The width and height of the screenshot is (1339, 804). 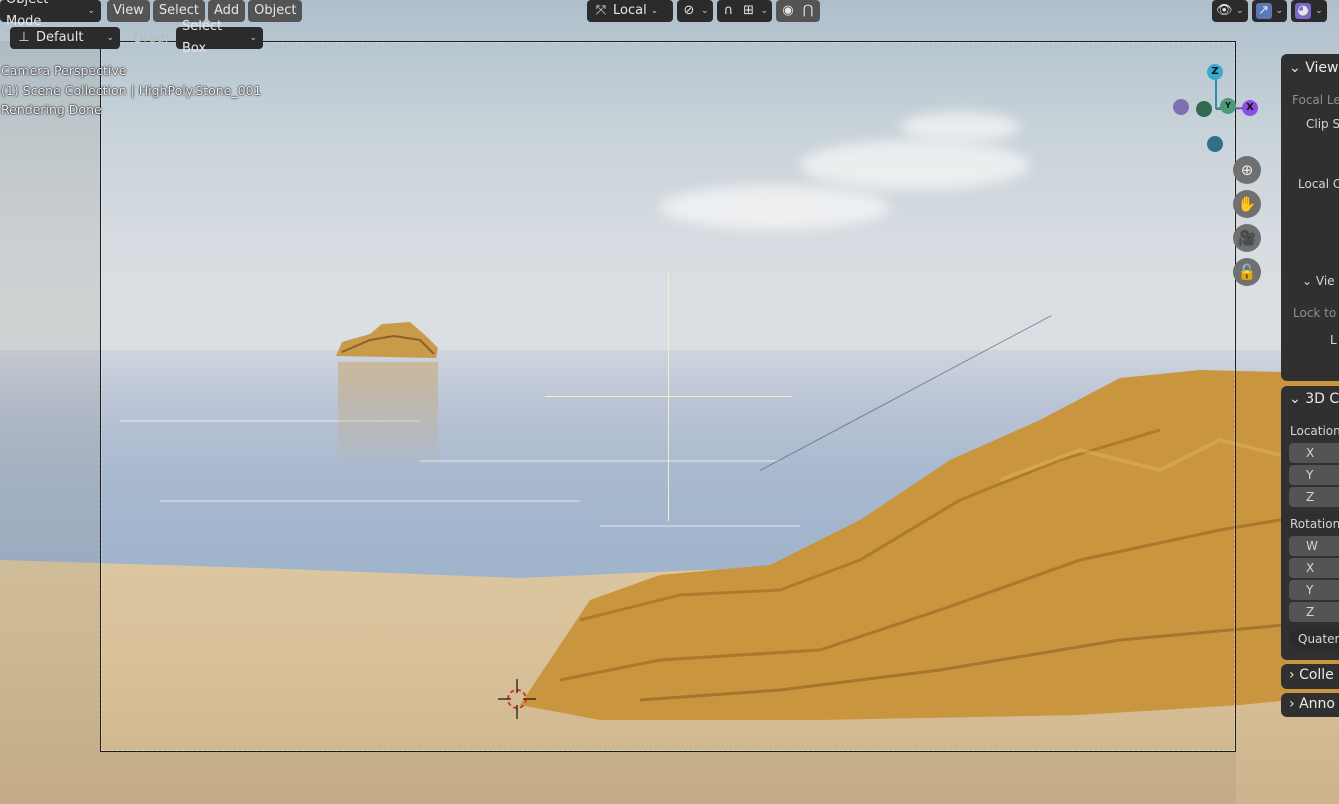 What do you see at coordinates (668, 397) in the screenshot?
I see `camera-crosshair-vertical` at bounding box center [668, 397].